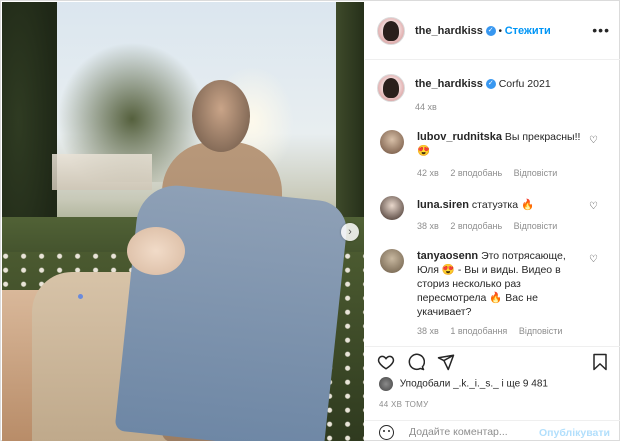 This screenshot has width=620, height=441. Describe the element at coordinates (600, 364) in the screenshot. I see `bookmark-icon` at that location.